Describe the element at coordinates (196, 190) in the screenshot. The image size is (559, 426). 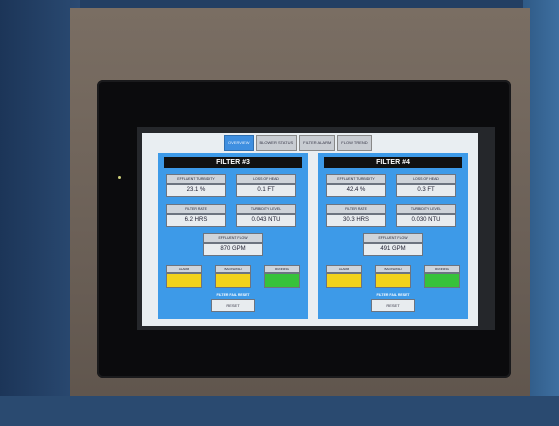
I see `field-value: 23.1 %` at that location.